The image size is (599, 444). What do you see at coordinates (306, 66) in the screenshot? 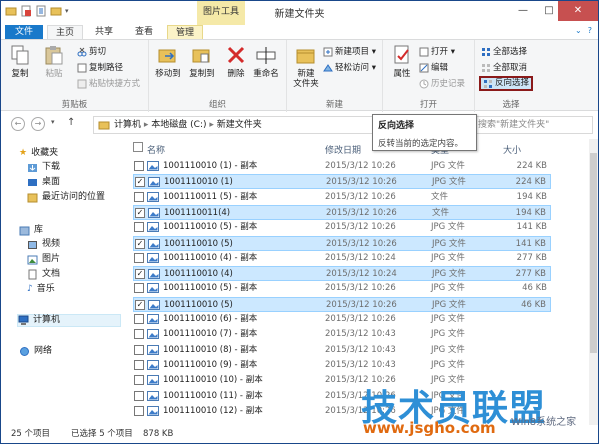
I see `new-folder-button: 新建 文件夹` at bounding box center [306, 66].